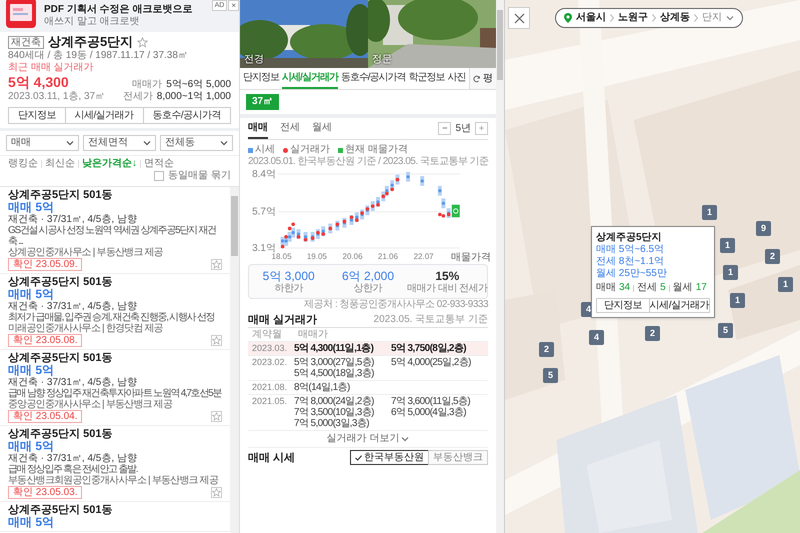 The image size is (800, 533). Describe the element at coordinates (57, 97) in the screenshot. I see `recent-price-detail: 2023.03.11, 1층, 37㎡` at that location.